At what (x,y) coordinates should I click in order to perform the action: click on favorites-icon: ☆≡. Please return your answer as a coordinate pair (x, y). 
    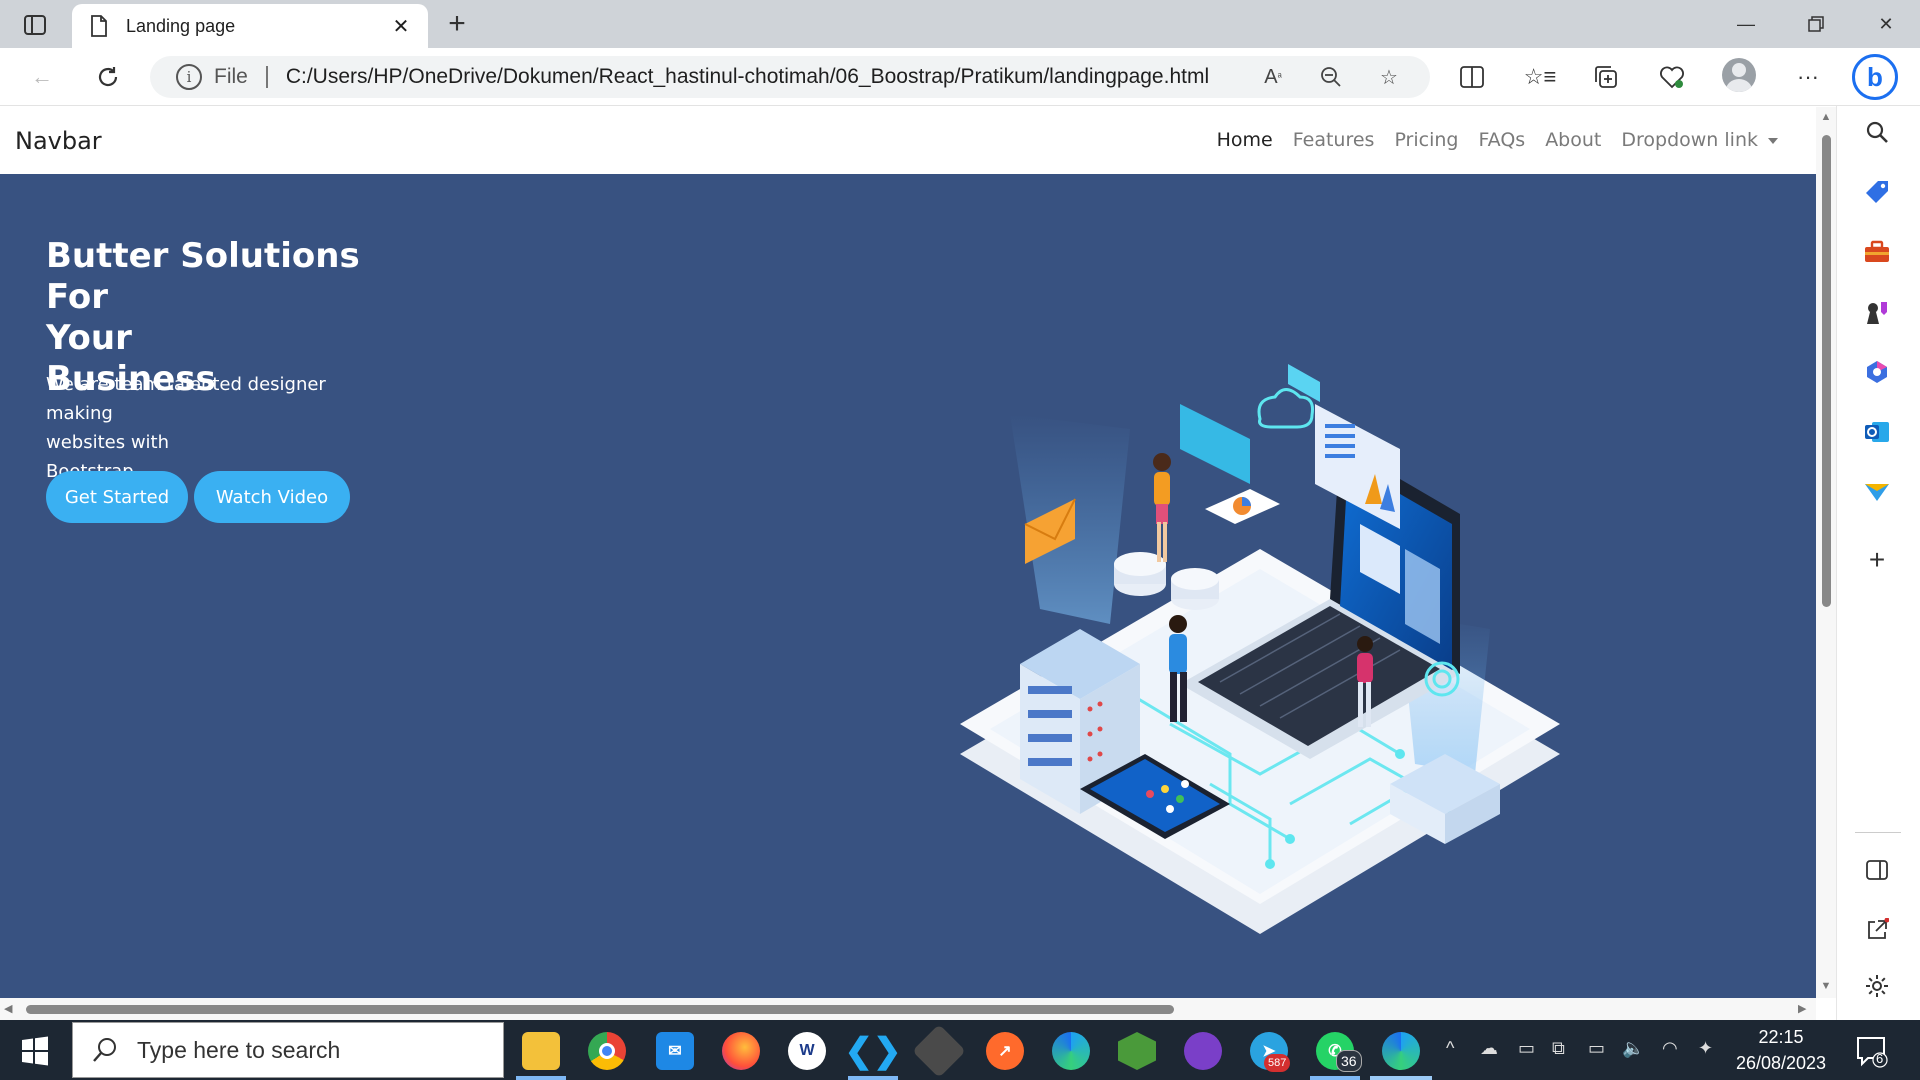
    Looking at the image, I should click on (1540, 77).